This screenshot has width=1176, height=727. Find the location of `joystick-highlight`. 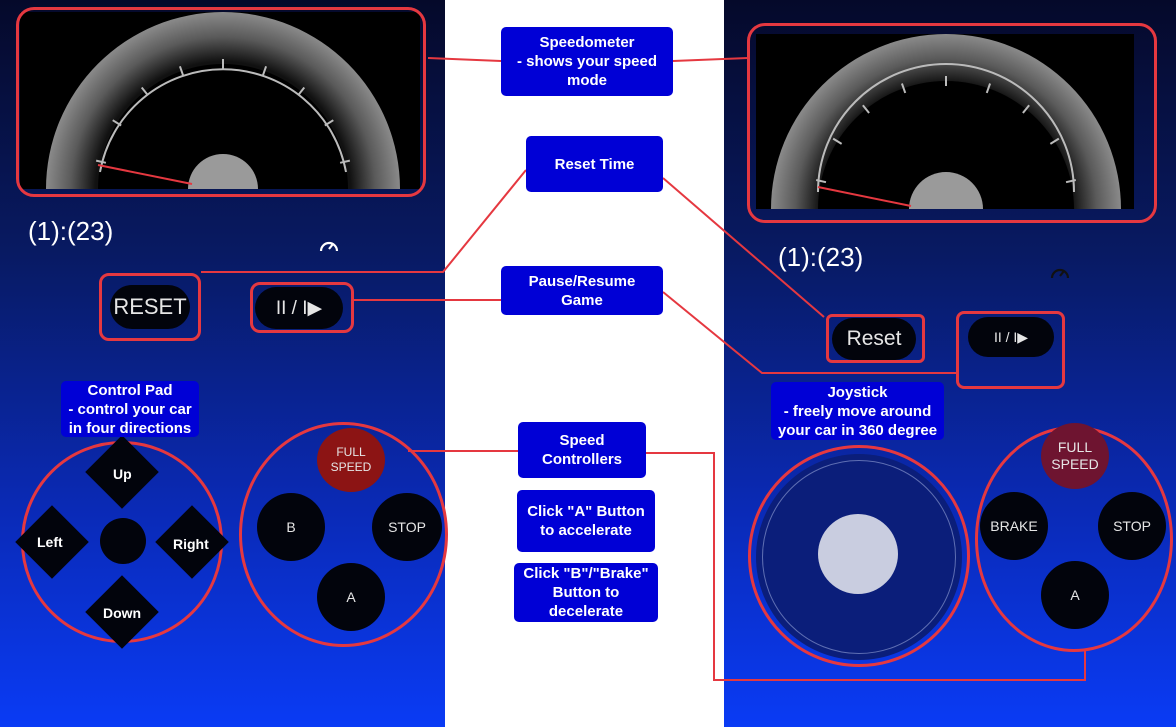

joystick-highlight is located at coordinates (859, 556).